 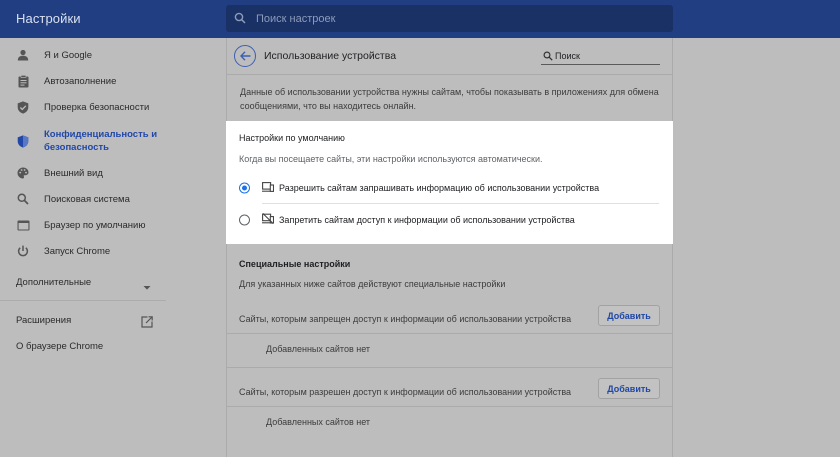 I want to click on sidebar-divider, so click(x=83, y=300).